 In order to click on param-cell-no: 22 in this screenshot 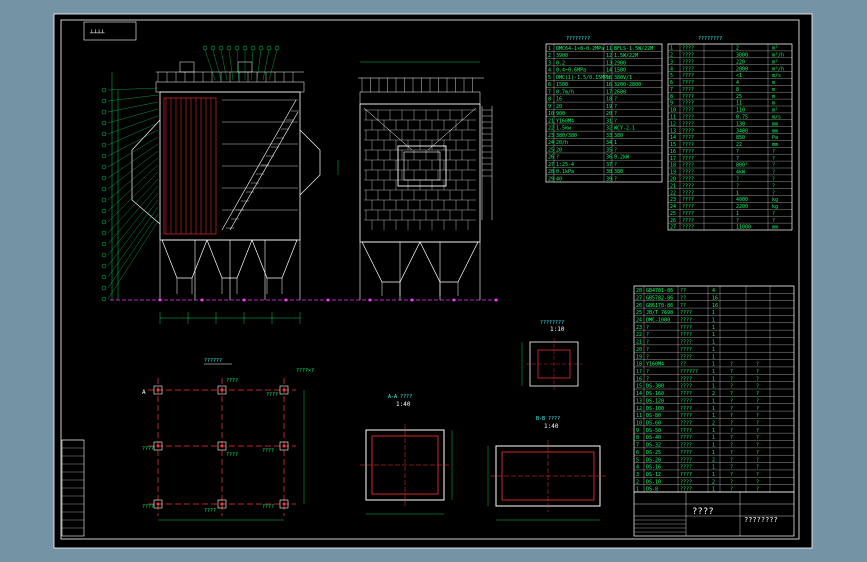, I will do `click(673, 193)`.